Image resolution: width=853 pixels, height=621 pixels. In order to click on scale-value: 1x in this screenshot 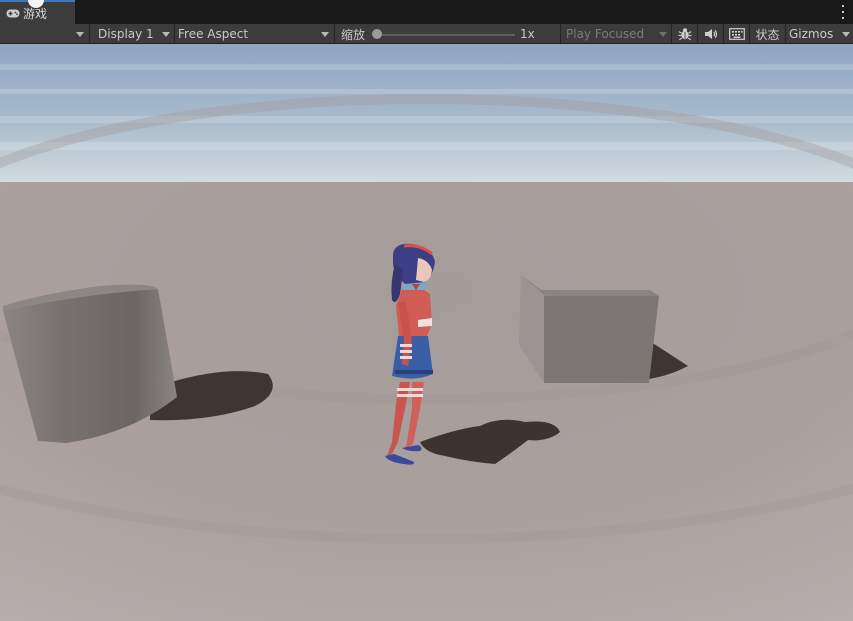, I will do `click(535, 34)`.